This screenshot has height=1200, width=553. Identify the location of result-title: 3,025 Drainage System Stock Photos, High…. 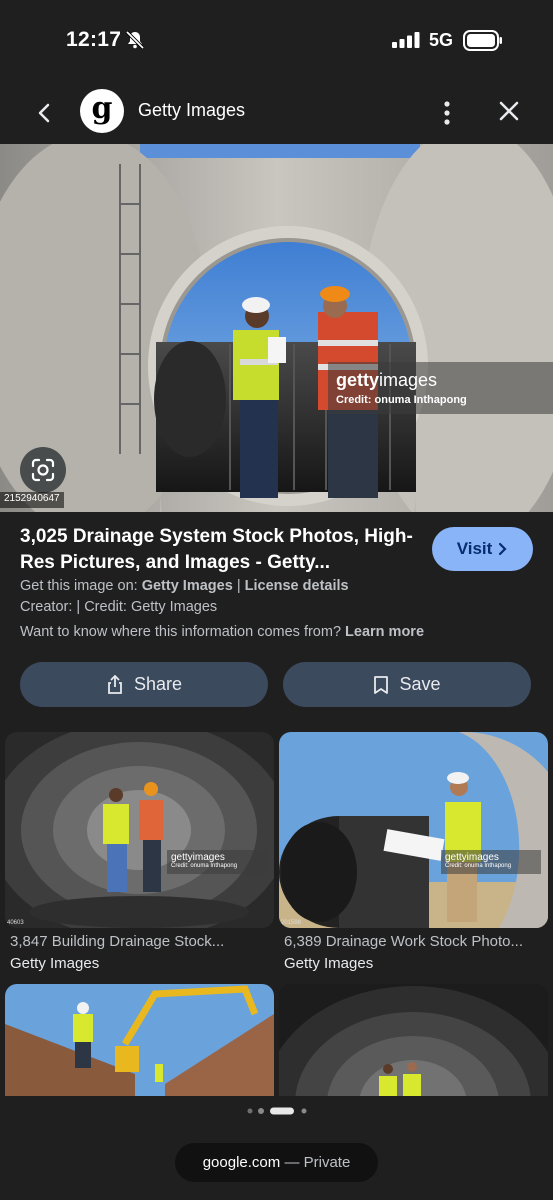
(220, 550).